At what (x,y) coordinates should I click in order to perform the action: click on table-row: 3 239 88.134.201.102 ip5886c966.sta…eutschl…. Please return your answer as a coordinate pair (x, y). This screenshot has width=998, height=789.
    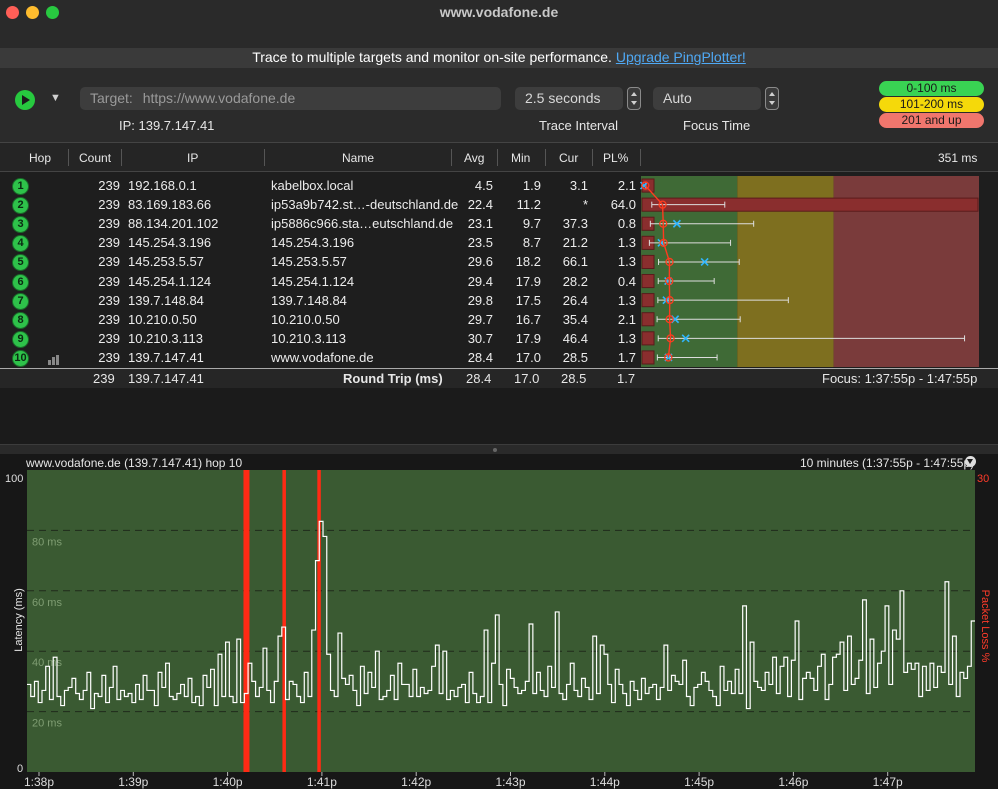
    Looking at the image, I should click on (320, 224).